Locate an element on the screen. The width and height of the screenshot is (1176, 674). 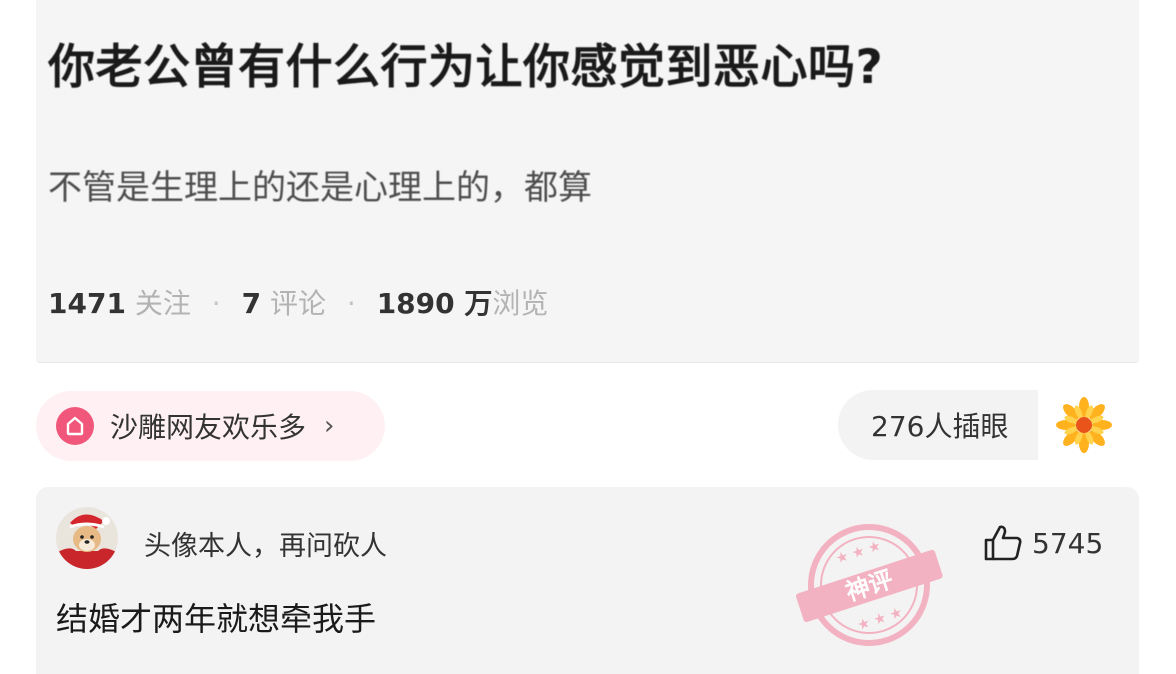
thumbs-up-icon is located at coordinates (1003, 543).